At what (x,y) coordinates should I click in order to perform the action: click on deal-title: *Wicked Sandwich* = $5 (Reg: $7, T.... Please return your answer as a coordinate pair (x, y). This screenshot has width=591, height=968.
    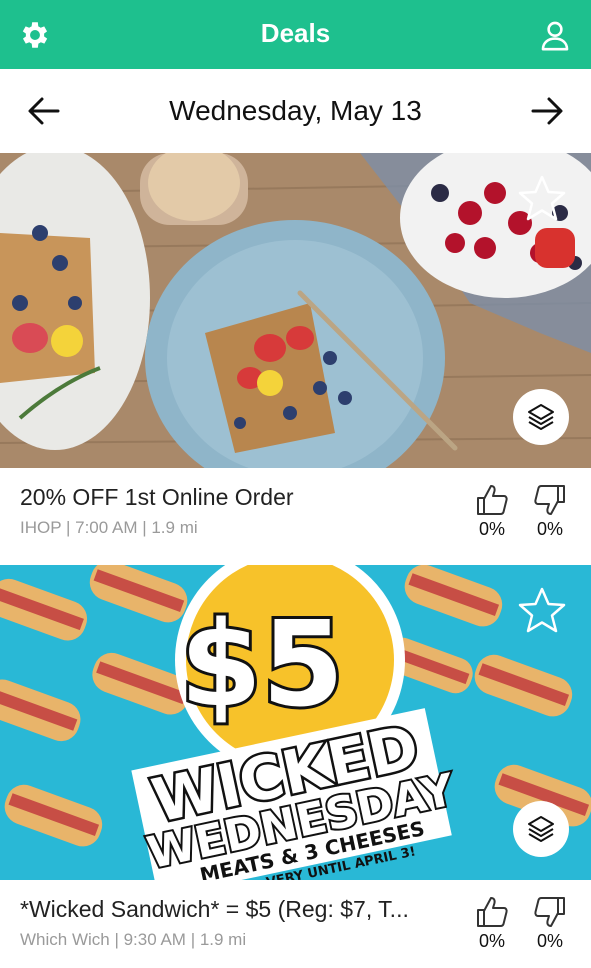
    Looking at the image, I should click on (240, 909).